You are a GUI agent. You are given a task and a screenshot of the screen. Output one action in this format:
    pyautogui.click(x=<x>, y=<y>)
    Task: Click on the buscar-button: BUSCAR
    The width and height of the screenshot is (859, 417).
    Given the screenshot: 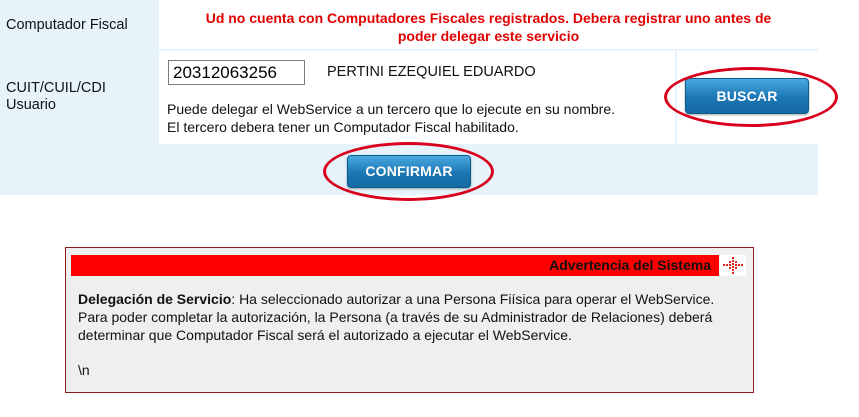 What is the action you would take?
    pyautogui.click(x=747, y=96)
    